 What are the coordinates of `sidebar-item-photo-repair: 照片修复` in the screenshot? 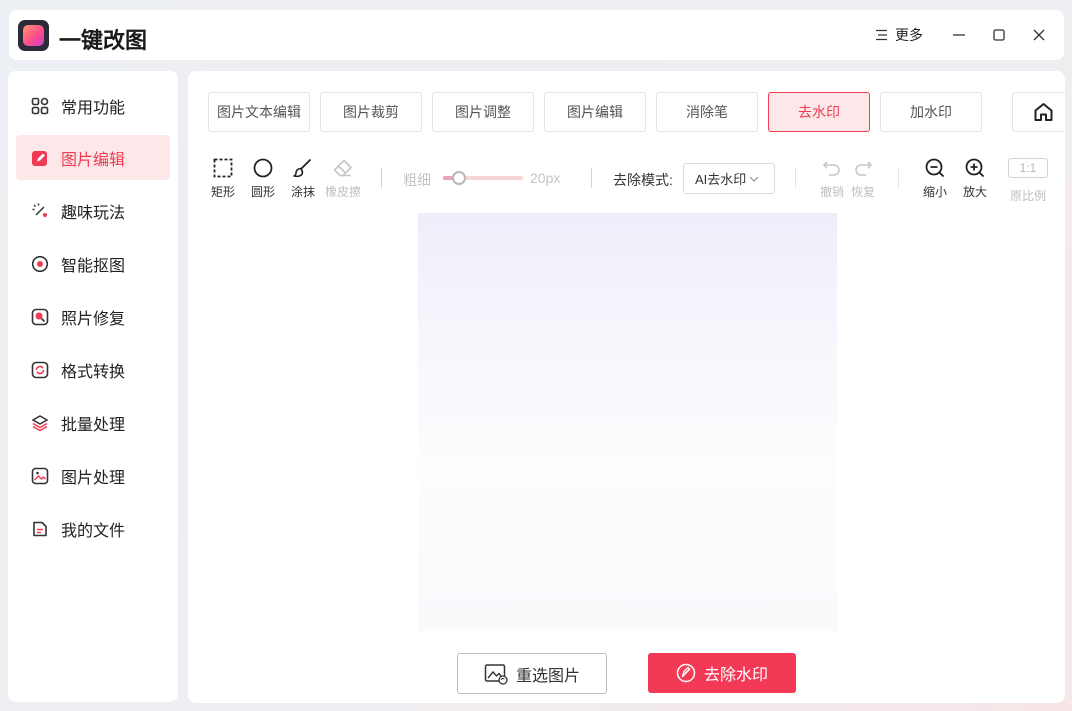 It's located at (93, 316).